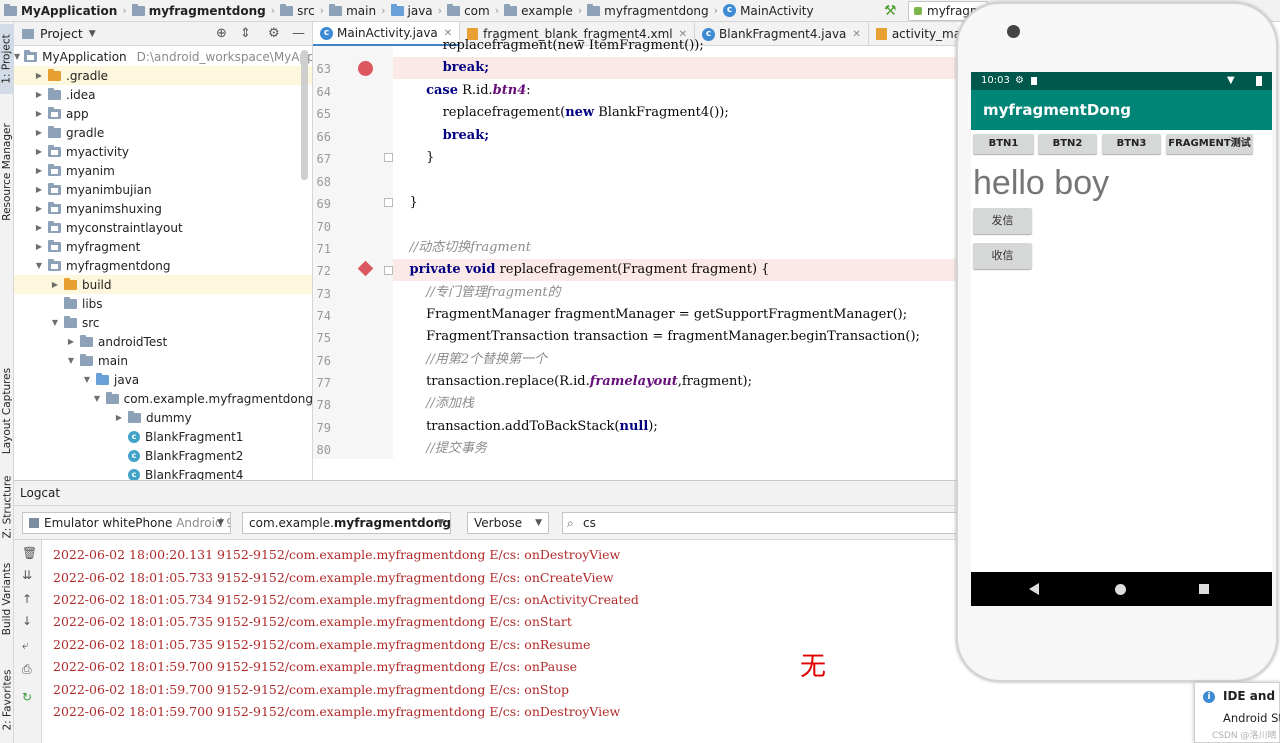 This screenshot has width=1280, height=743. What do you see at coordinates (61, 33) in the screenshot?
I see `project-view-selector: Project` at bounding box center [61, 33].